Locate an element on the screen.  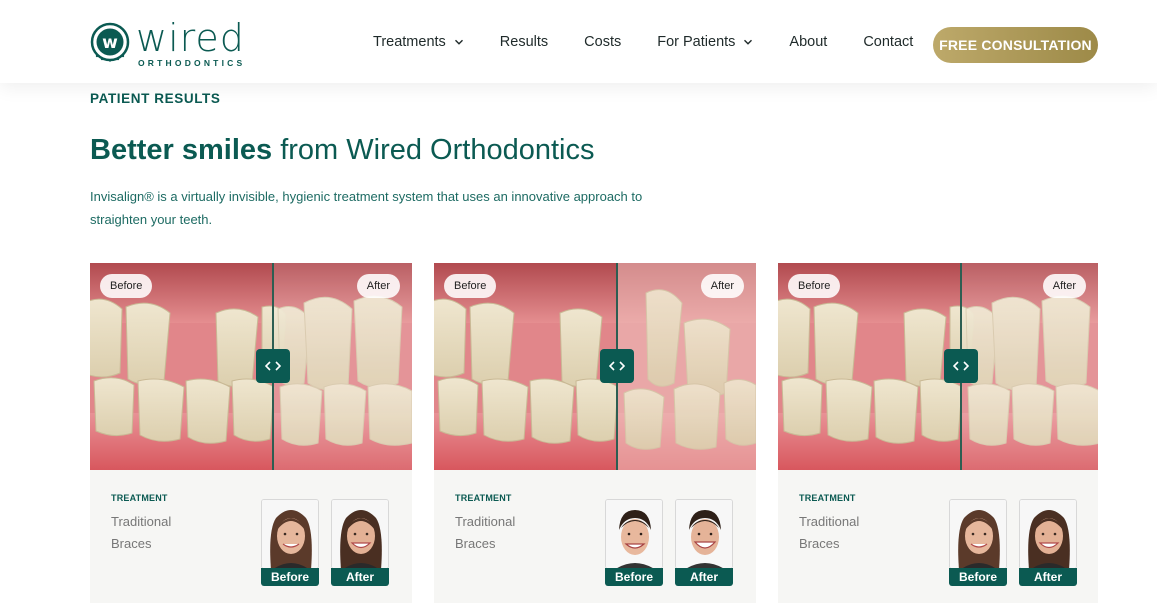
nav-item-results: Results is located at coordinates (524, 42).